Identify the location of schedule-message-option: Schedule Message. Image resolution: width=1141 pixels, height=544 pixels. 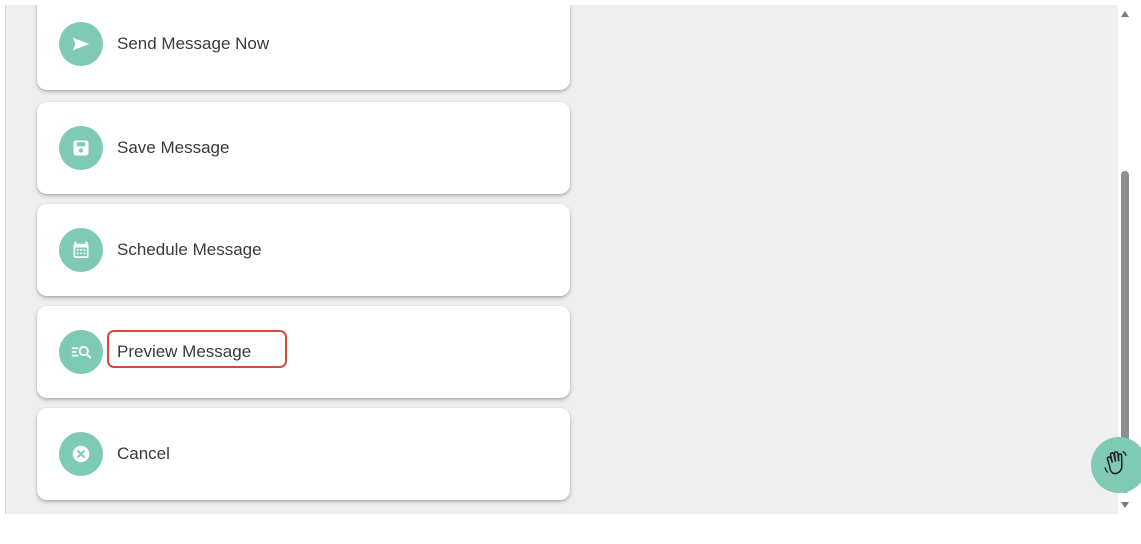
(303, 250).